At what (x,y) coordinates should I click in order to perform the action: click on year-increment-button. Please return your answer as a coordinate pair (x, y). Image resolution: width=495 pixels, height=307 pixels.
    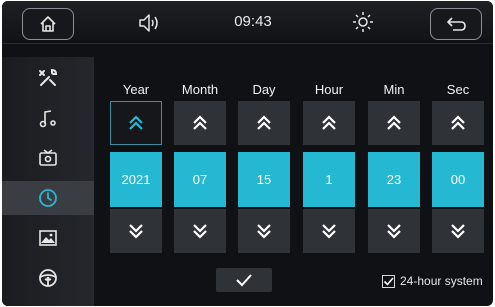
    Looking at the image, I should click on (136, 123).